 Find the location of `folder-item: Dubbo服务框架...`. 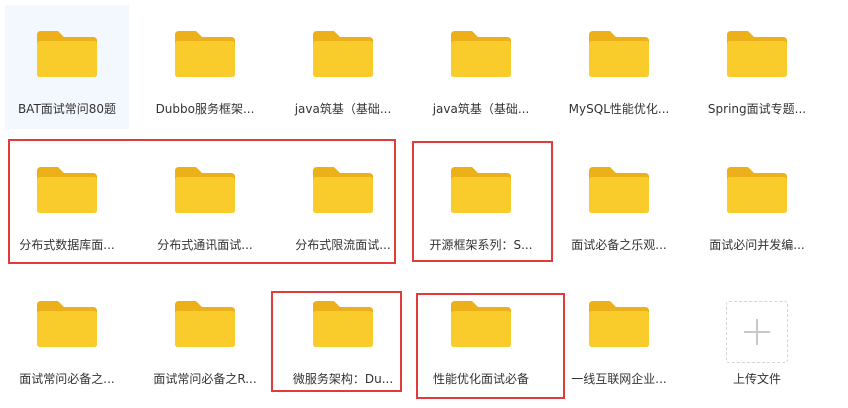

folder-item: Dubbo服务框架... is located at coordinates (205, 67).